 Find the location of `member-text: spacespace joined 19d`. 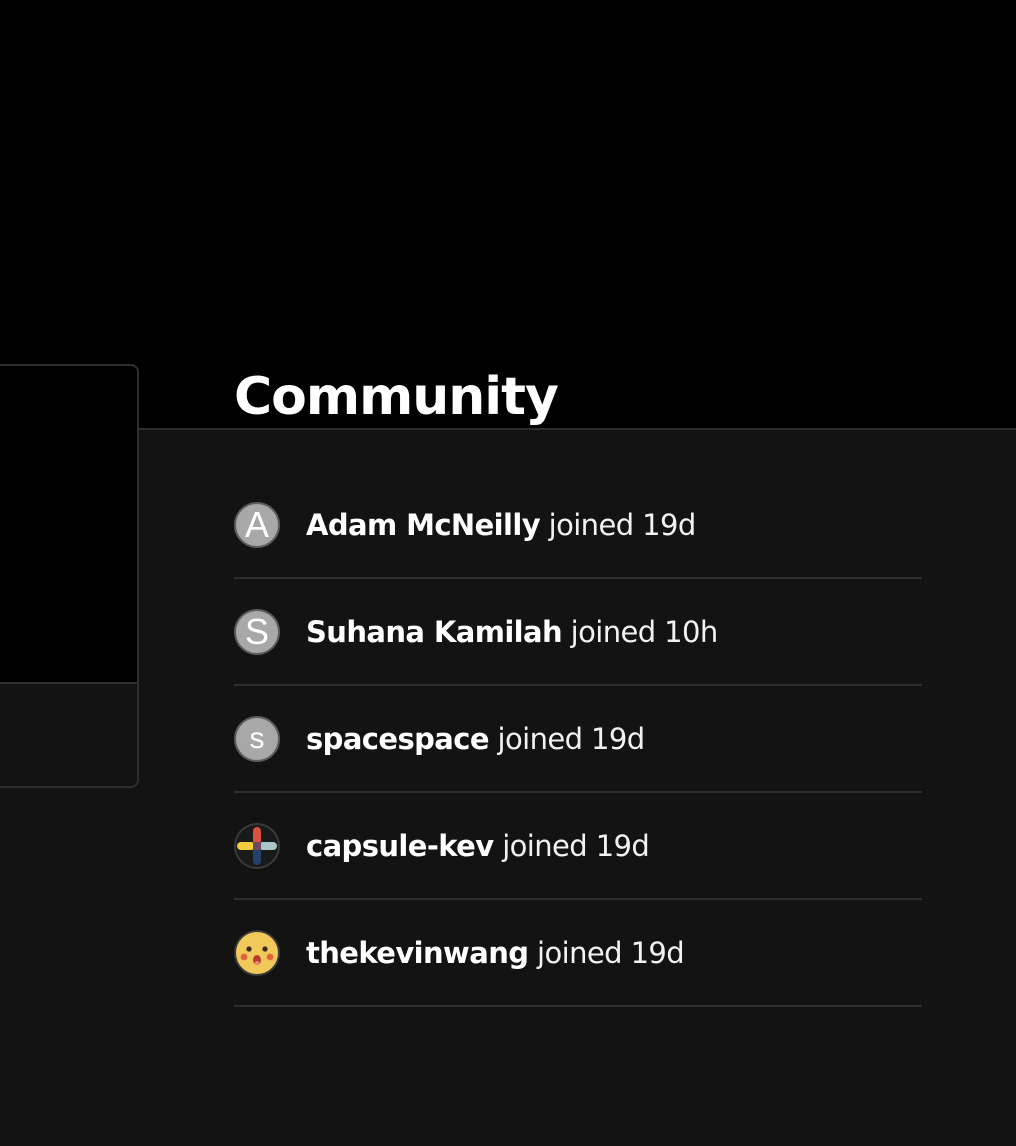

member-text: spacespace joined 19d is located at coordinates (475, 739).